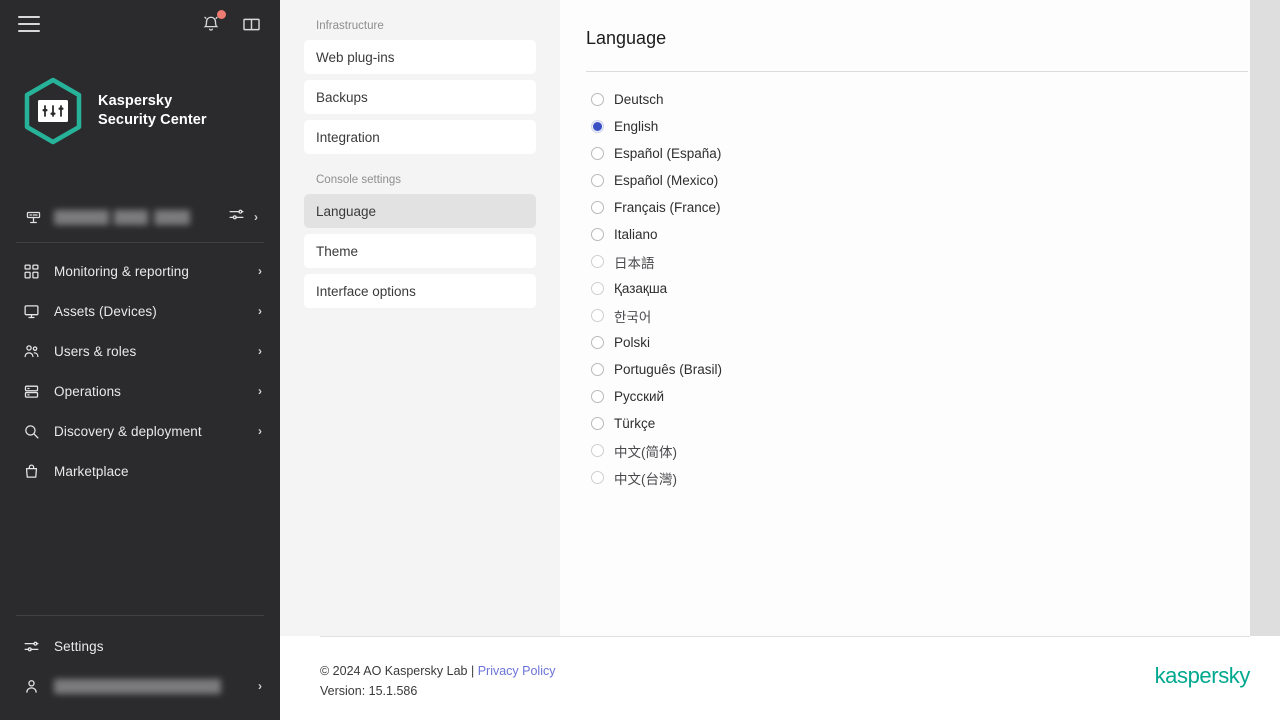  What do you see at coordinates (122, 271) in the screenshot?
I see `sidebar-item-label: Monitoring & reporting` at bounding box center [122, 271].